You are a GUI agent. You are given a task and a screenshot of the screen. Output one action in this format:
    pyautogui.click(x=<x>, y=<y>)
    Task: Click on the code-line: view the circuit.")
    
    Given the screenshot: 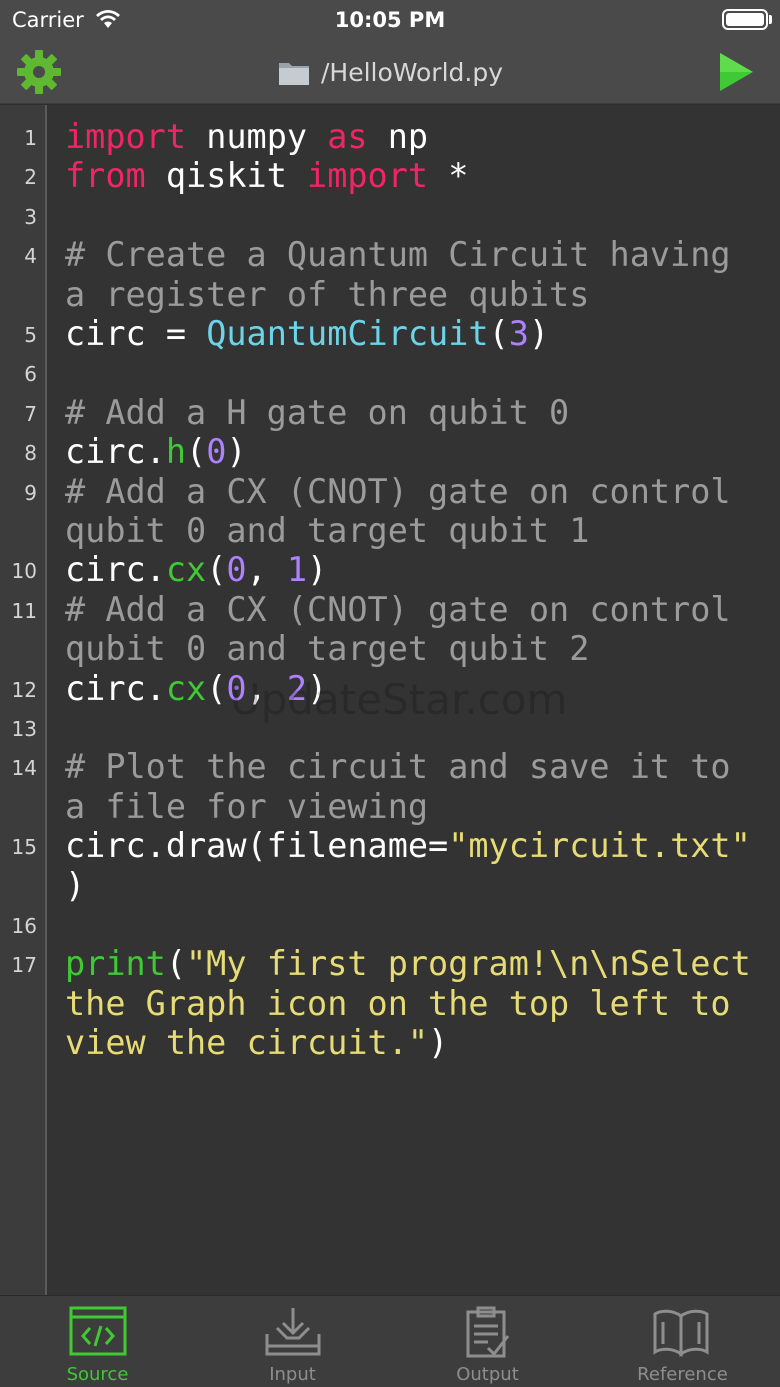 What is the action you would take?
    pyautogui.click(x=256, y=1043)
    